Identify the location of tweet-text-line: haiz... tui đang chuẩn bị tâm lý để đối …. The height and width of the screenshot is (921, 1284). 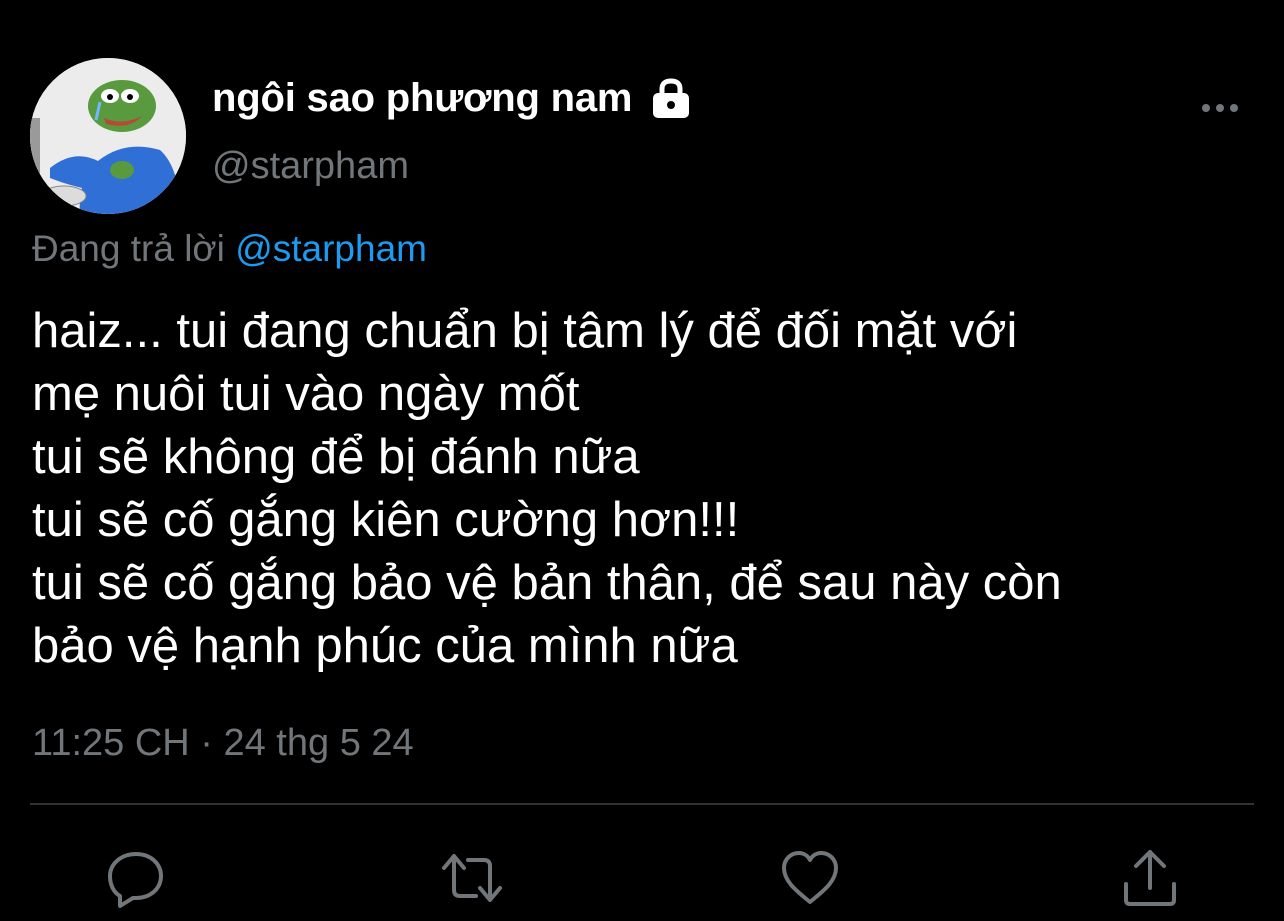
(525, 331).